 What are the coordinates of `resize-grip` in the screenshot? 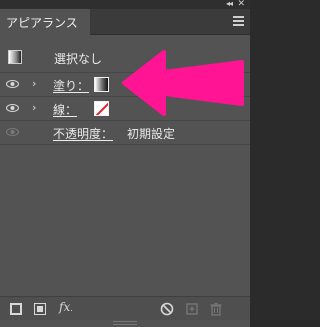 It's located at (125, 323).